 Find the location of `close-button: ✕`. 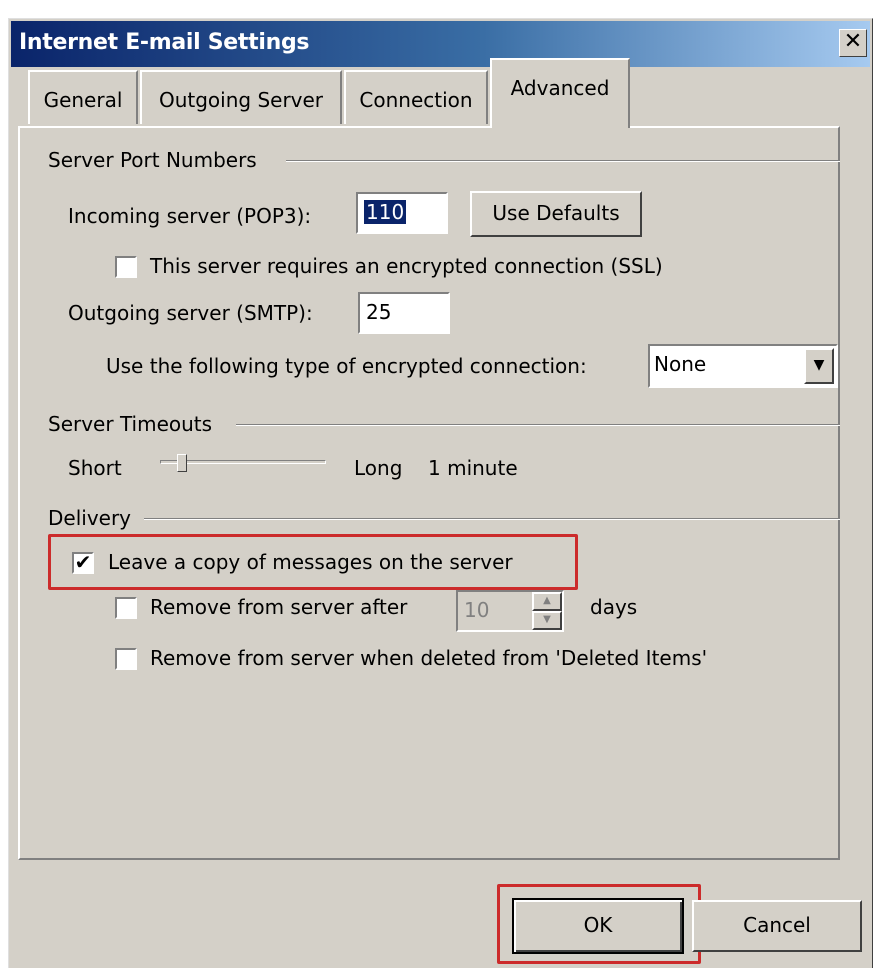

close-button: ✕ is located at coordinates (853, 43).